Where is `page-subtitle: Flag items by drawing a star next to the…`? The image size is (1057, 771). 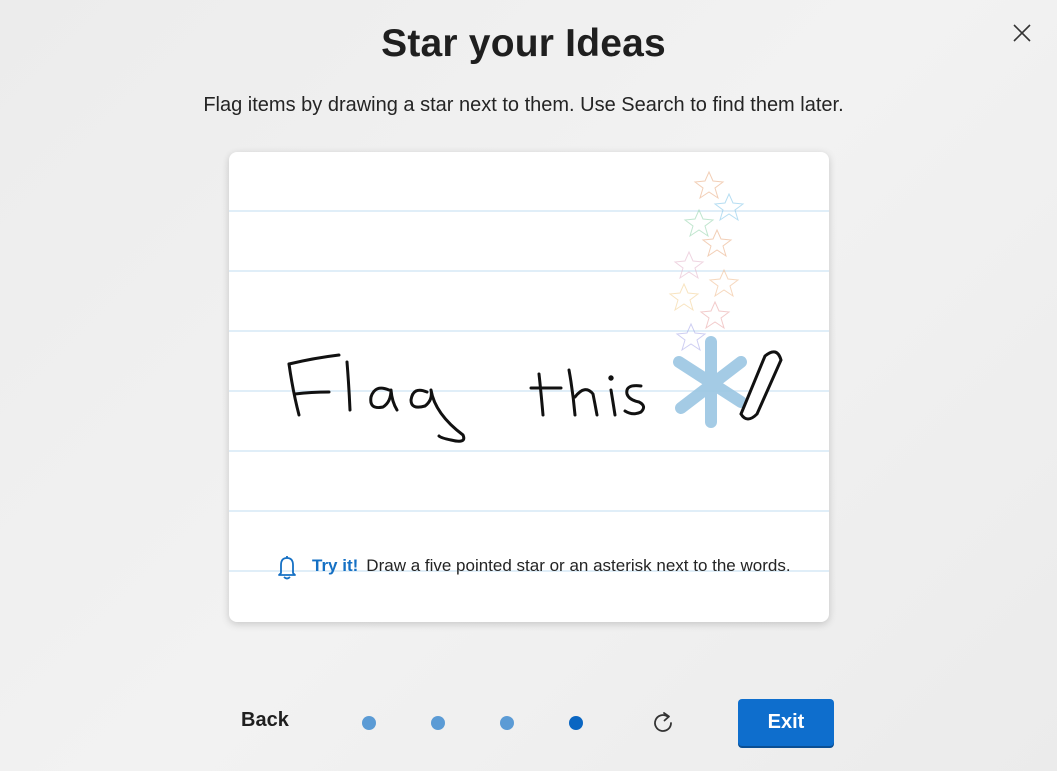
page-subtitle: Flag items by drawing a star next to the… is located at coordinates (523, 105).